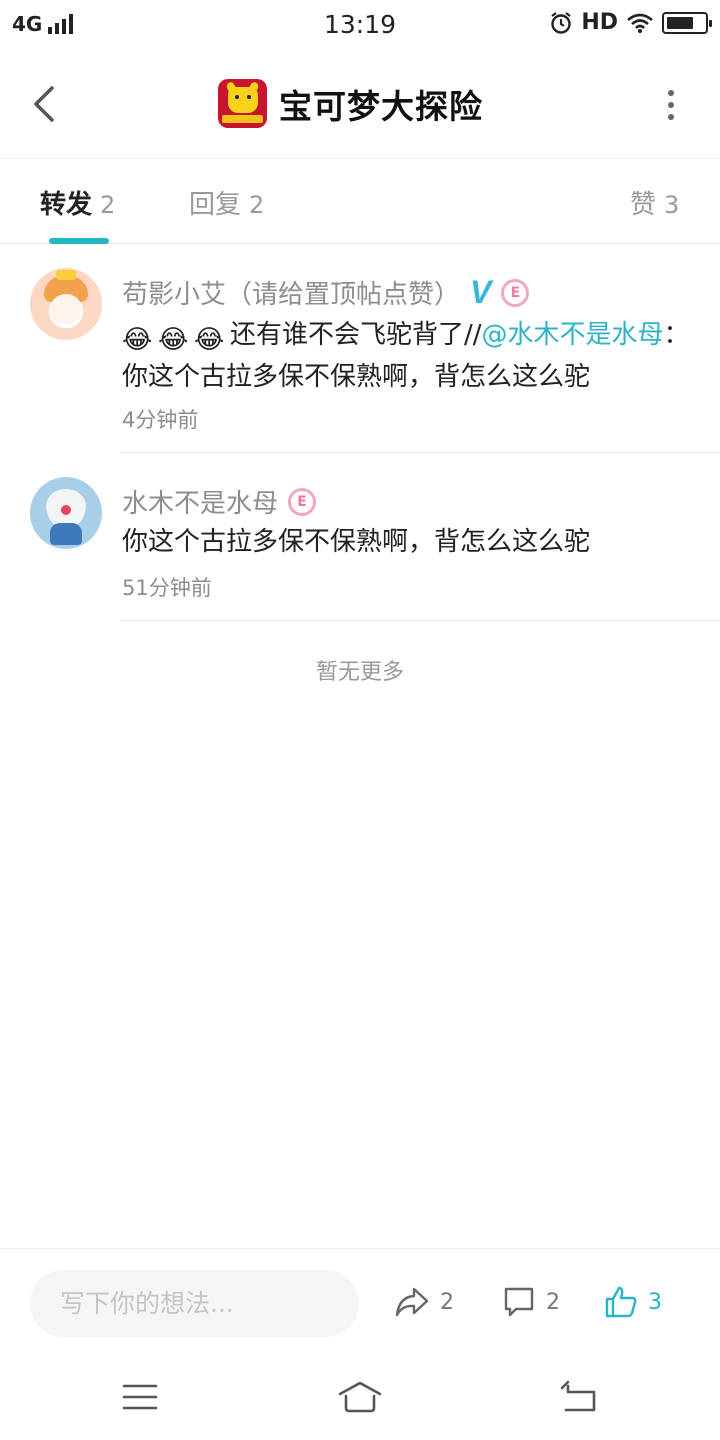 The image size is (720, 1440). I want to click on menu-icon, so click(140, 1397).